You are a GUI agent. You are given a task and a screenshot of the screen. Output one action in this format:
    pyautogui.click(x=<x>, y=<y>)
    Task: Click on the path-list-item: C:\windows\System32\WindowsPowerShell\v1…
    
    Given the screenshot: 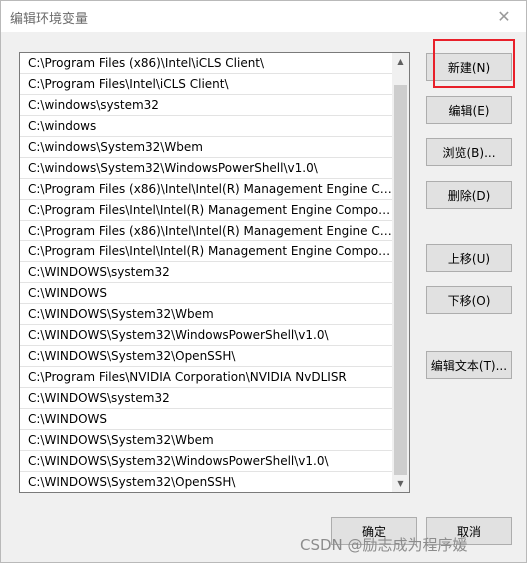 What is the action you would take?
    pyautogui.click(x=206, y=168)
    